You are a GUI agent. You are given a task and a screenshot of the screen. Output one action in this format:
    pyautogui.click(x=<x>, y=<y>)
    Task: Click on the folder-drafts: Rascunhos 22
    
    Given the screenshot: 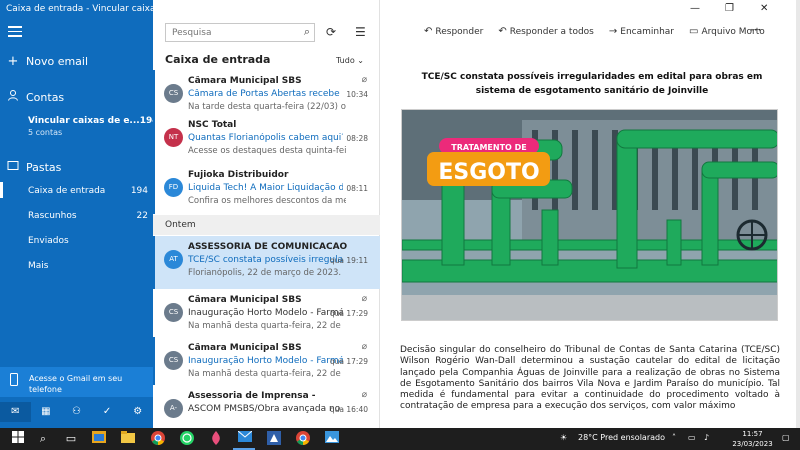 What is the action you would take?
    pyautogui.click(x=88, y=216)
    